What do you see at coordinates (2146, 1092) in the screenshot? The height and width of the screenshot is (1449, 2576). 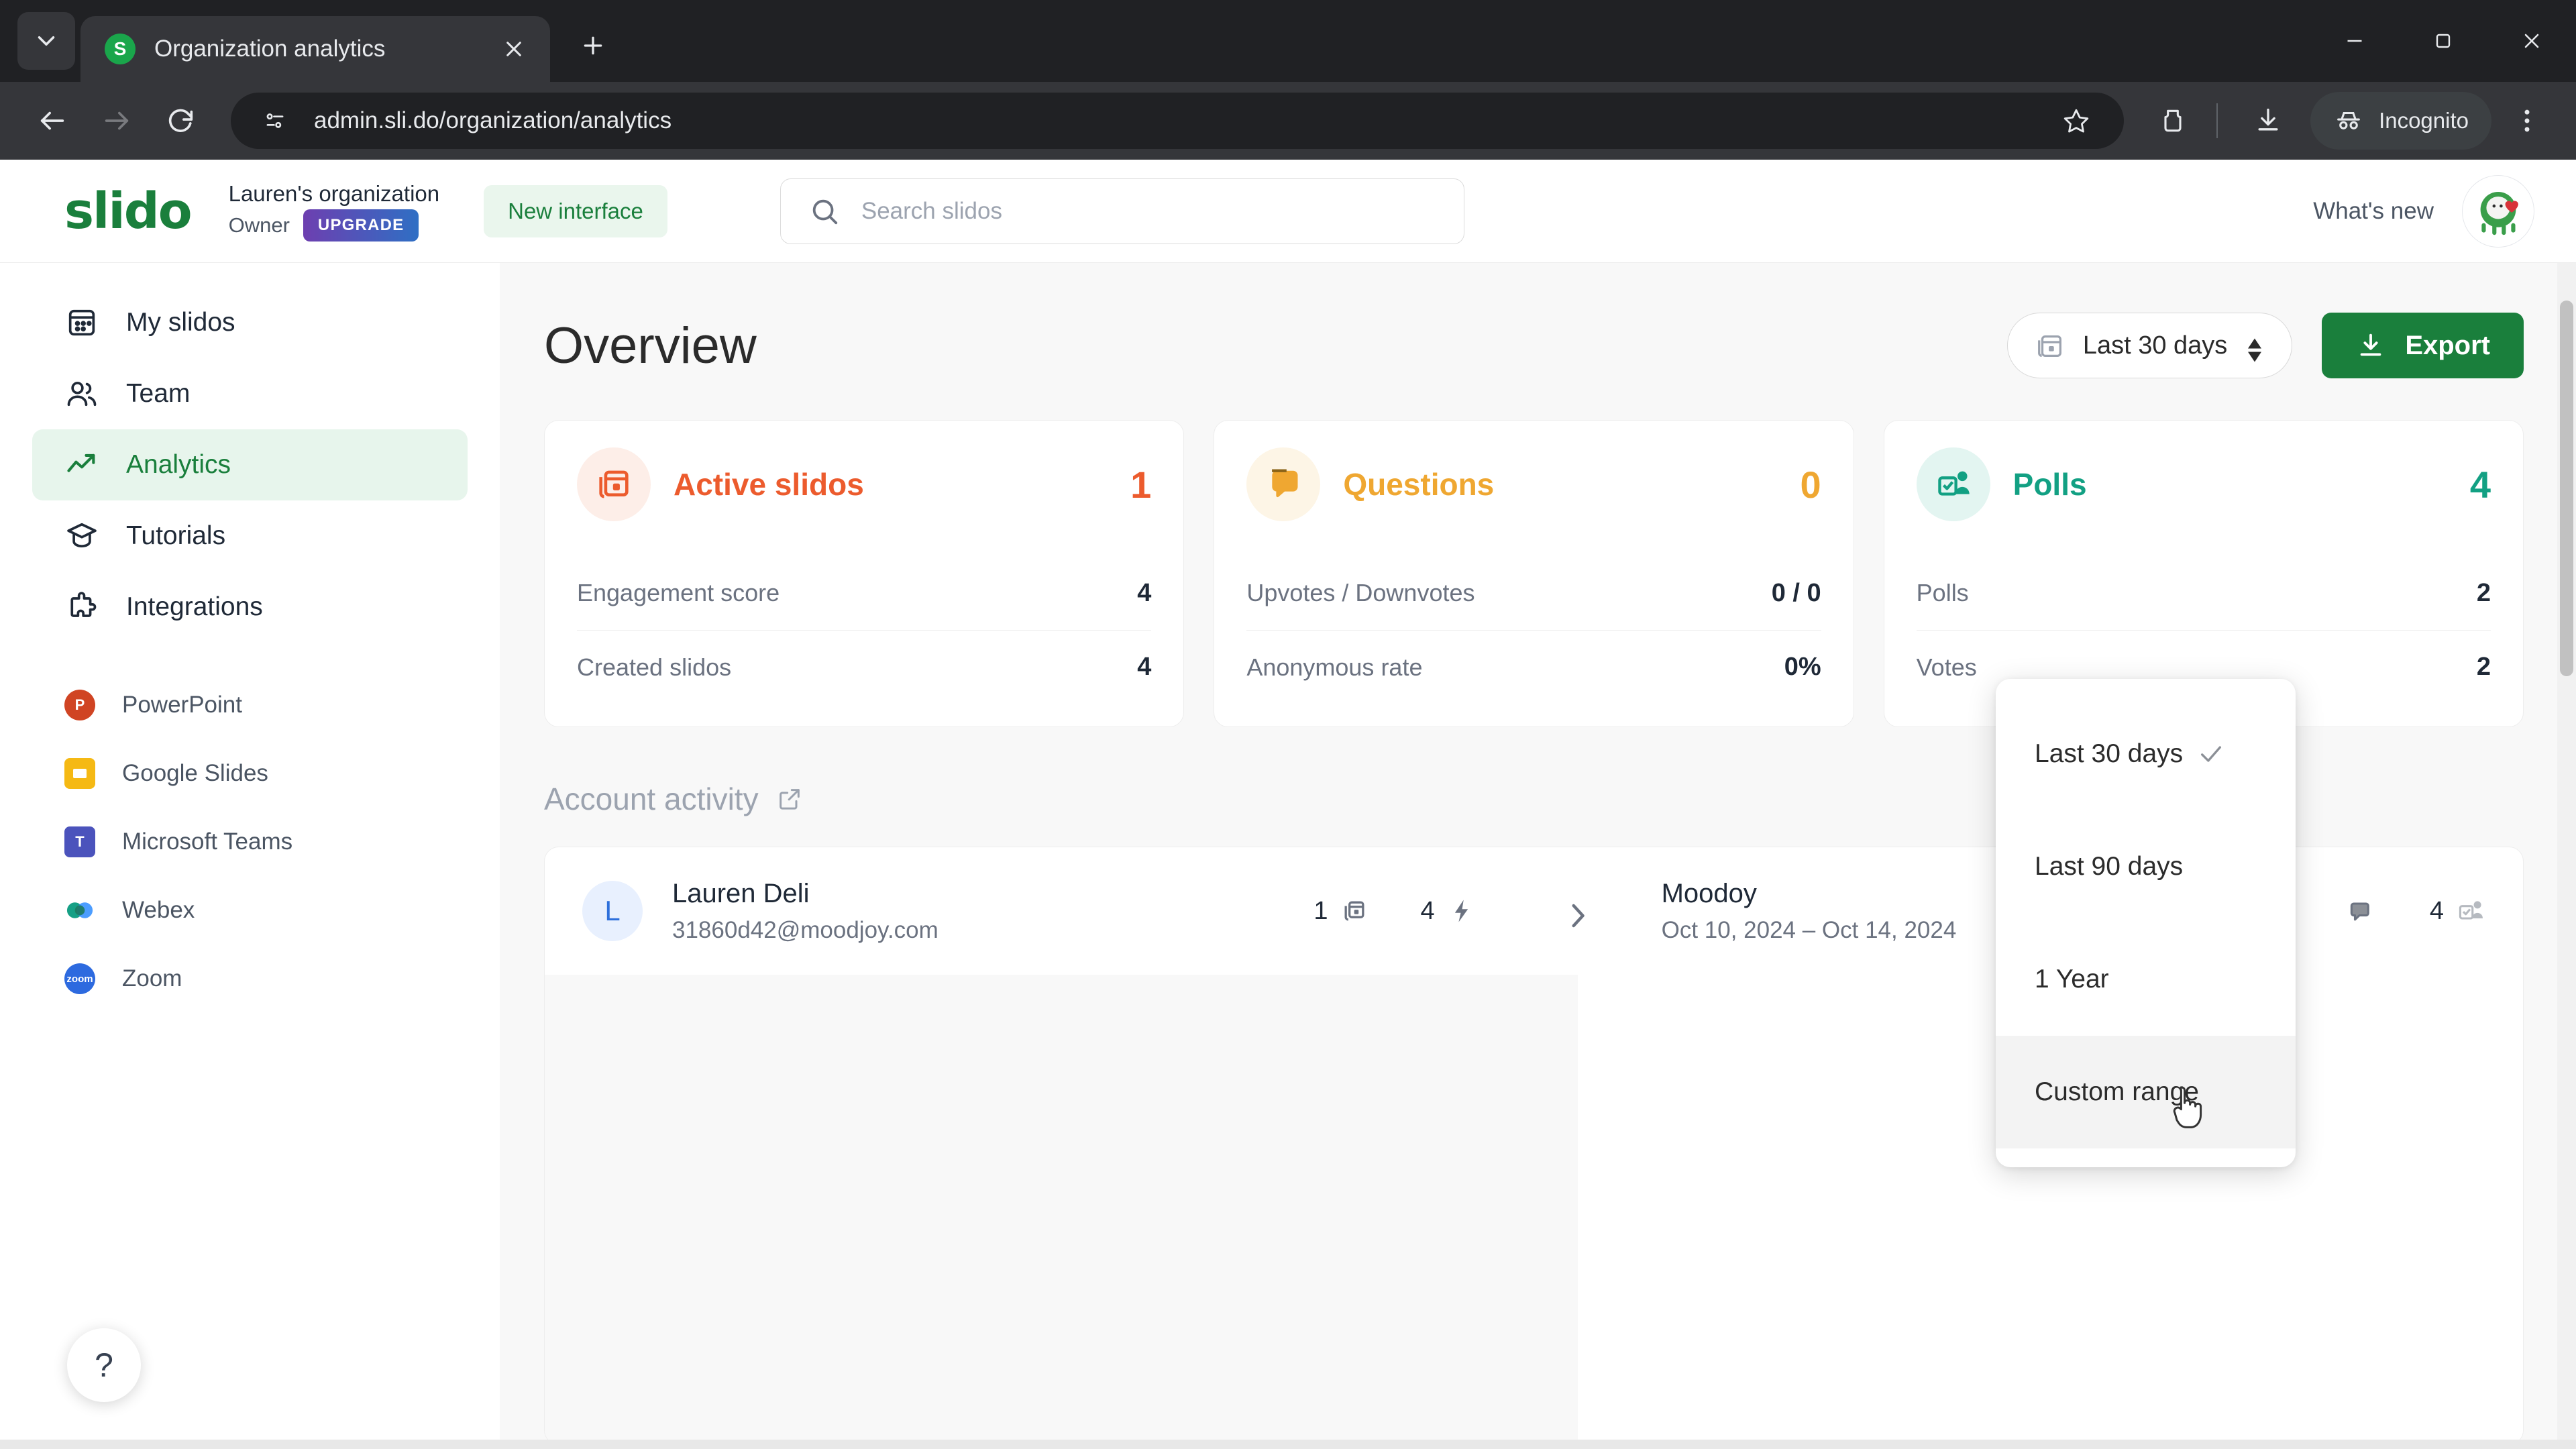 I see `dropdown-item-custom-range: Custom range` at bounding box center [2146, 1092].